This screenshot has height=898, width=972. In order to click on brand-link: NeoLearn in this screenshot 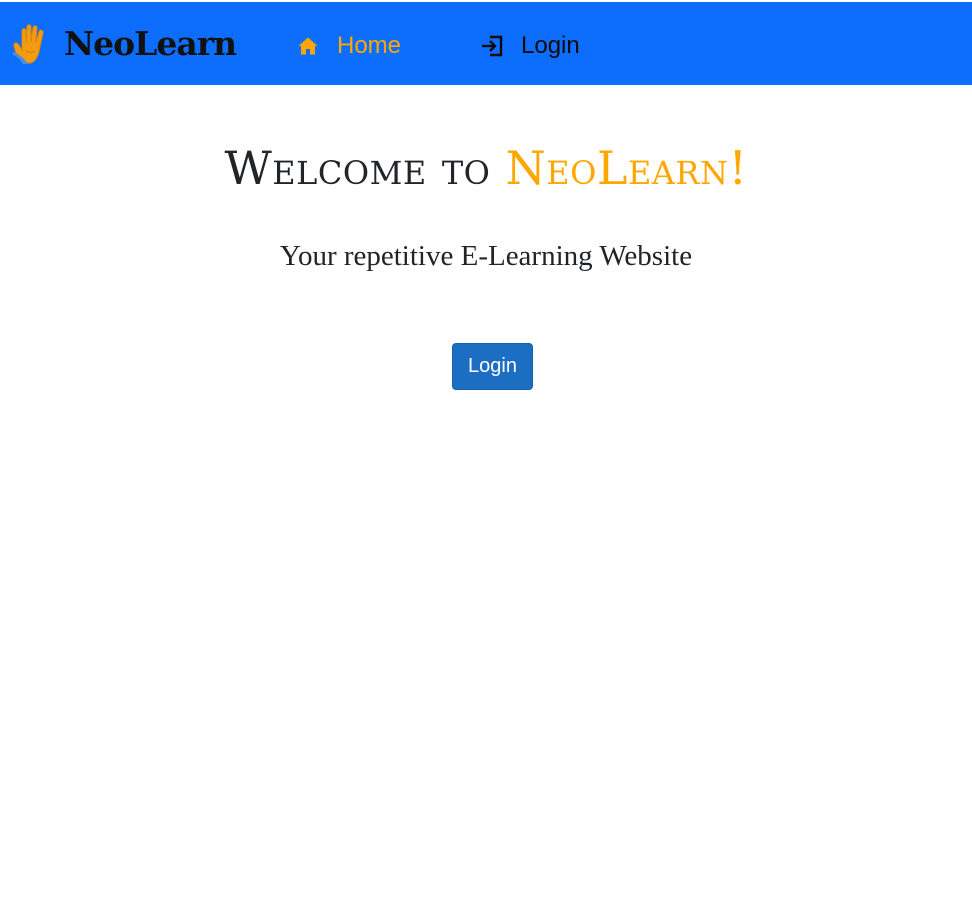, I will do `click(123, 44)`.